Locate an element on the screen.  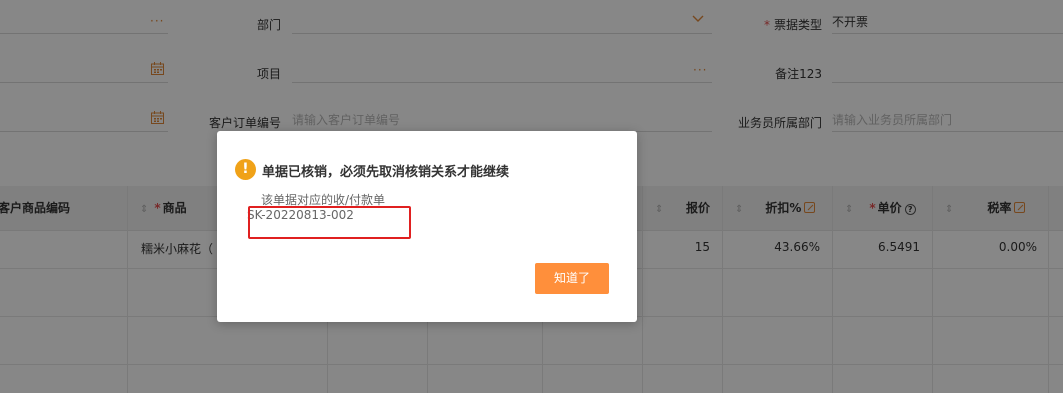
ok-button: 知道了 is located at coordinates (572, 278).